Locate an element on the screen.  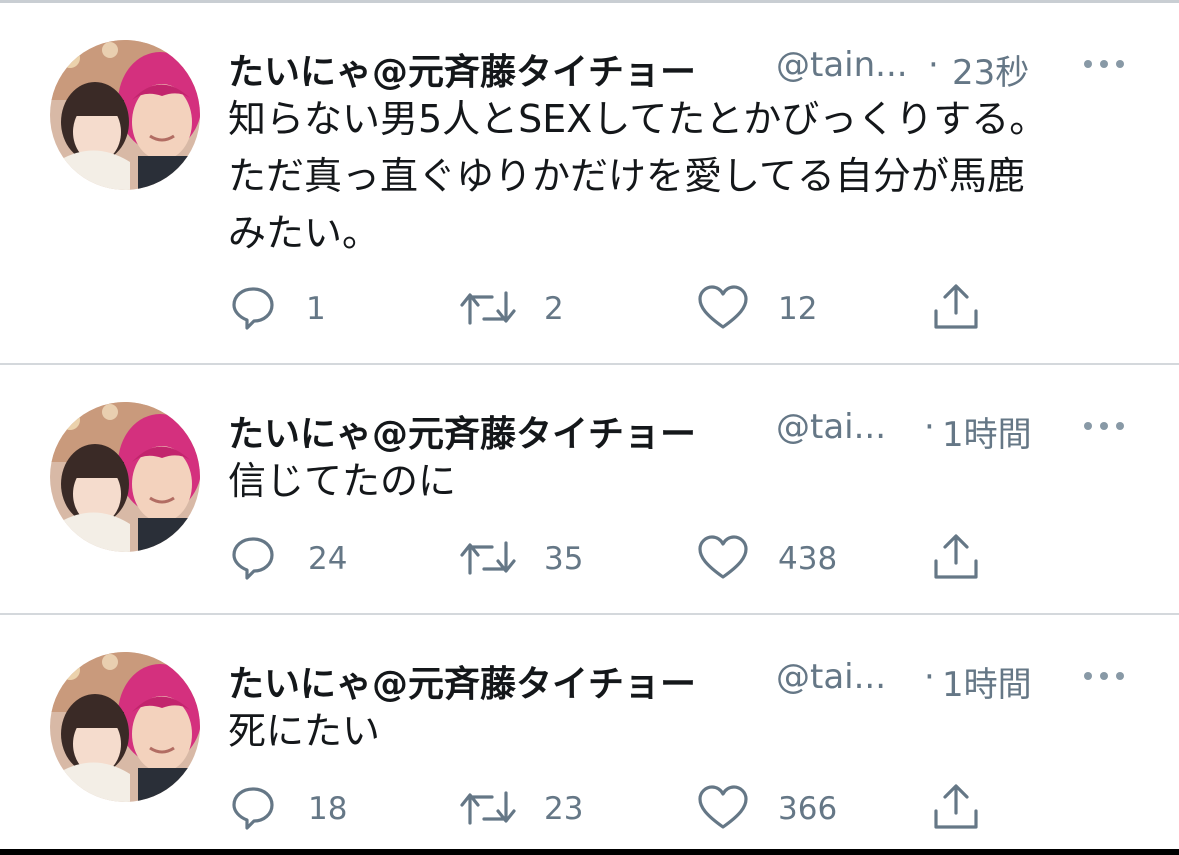
tweet-text: 死にたい is located at coordinates (304, 731).